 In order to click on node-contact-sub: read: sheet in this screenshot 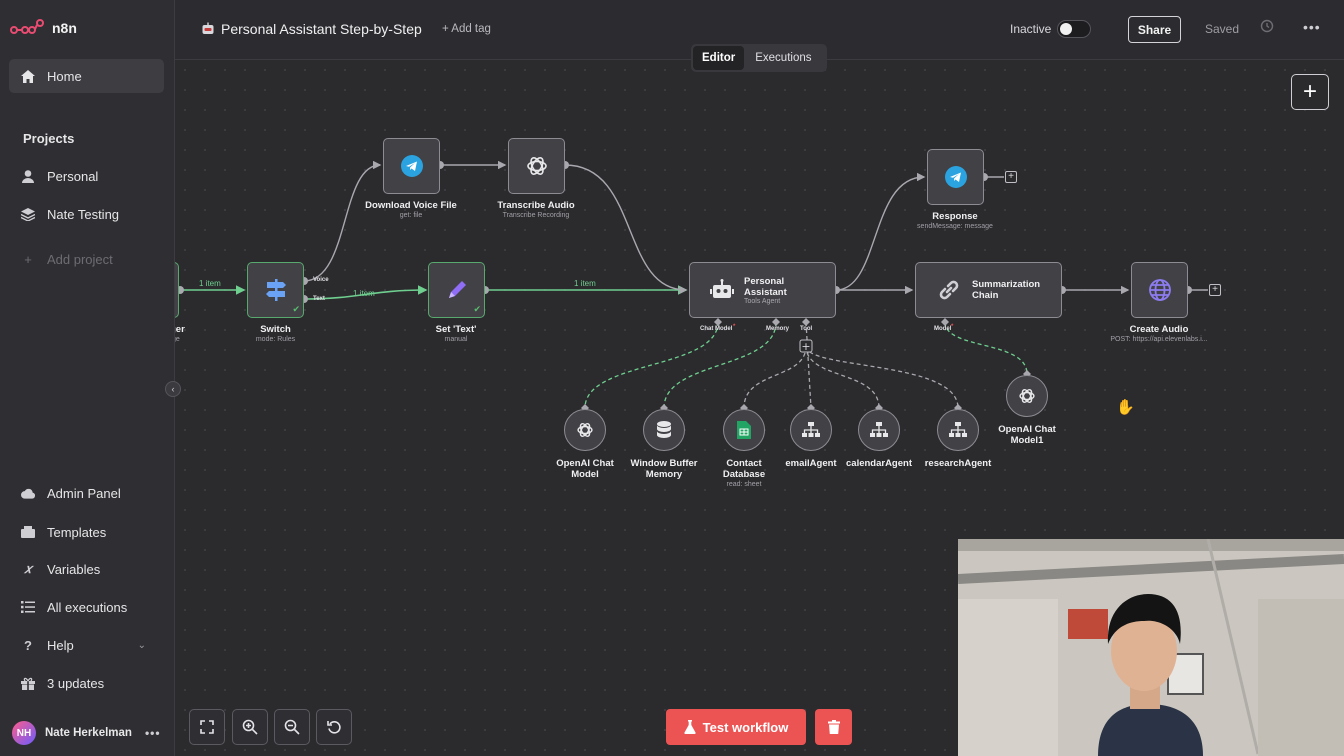, I will do `click(744, 484)`.